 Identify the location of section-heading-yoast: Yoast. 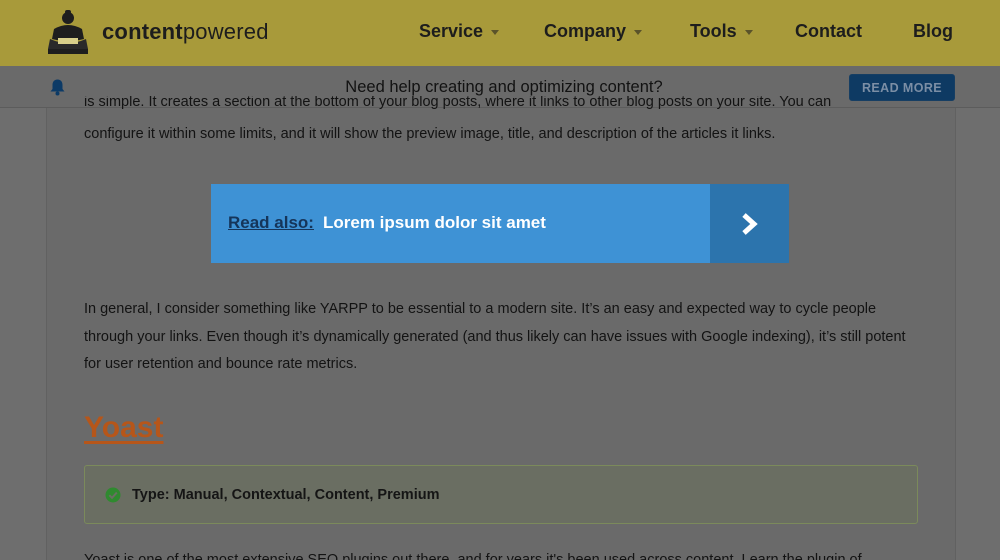
(123, 428).